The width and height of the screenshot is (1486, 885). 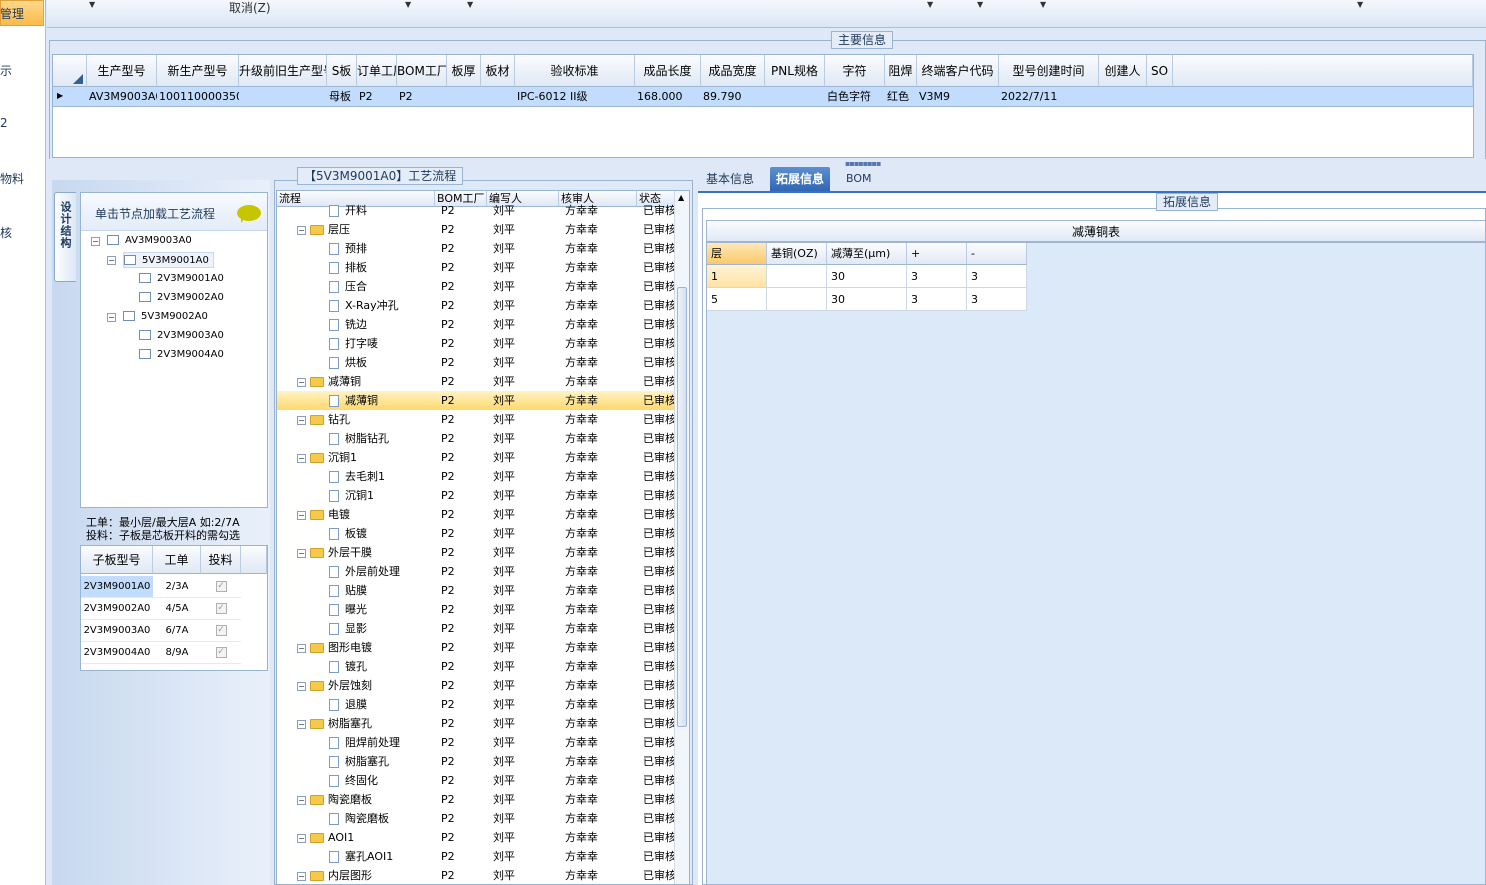 I want to click on cell: 2V3M9002A0, so click(x=117, y=609).